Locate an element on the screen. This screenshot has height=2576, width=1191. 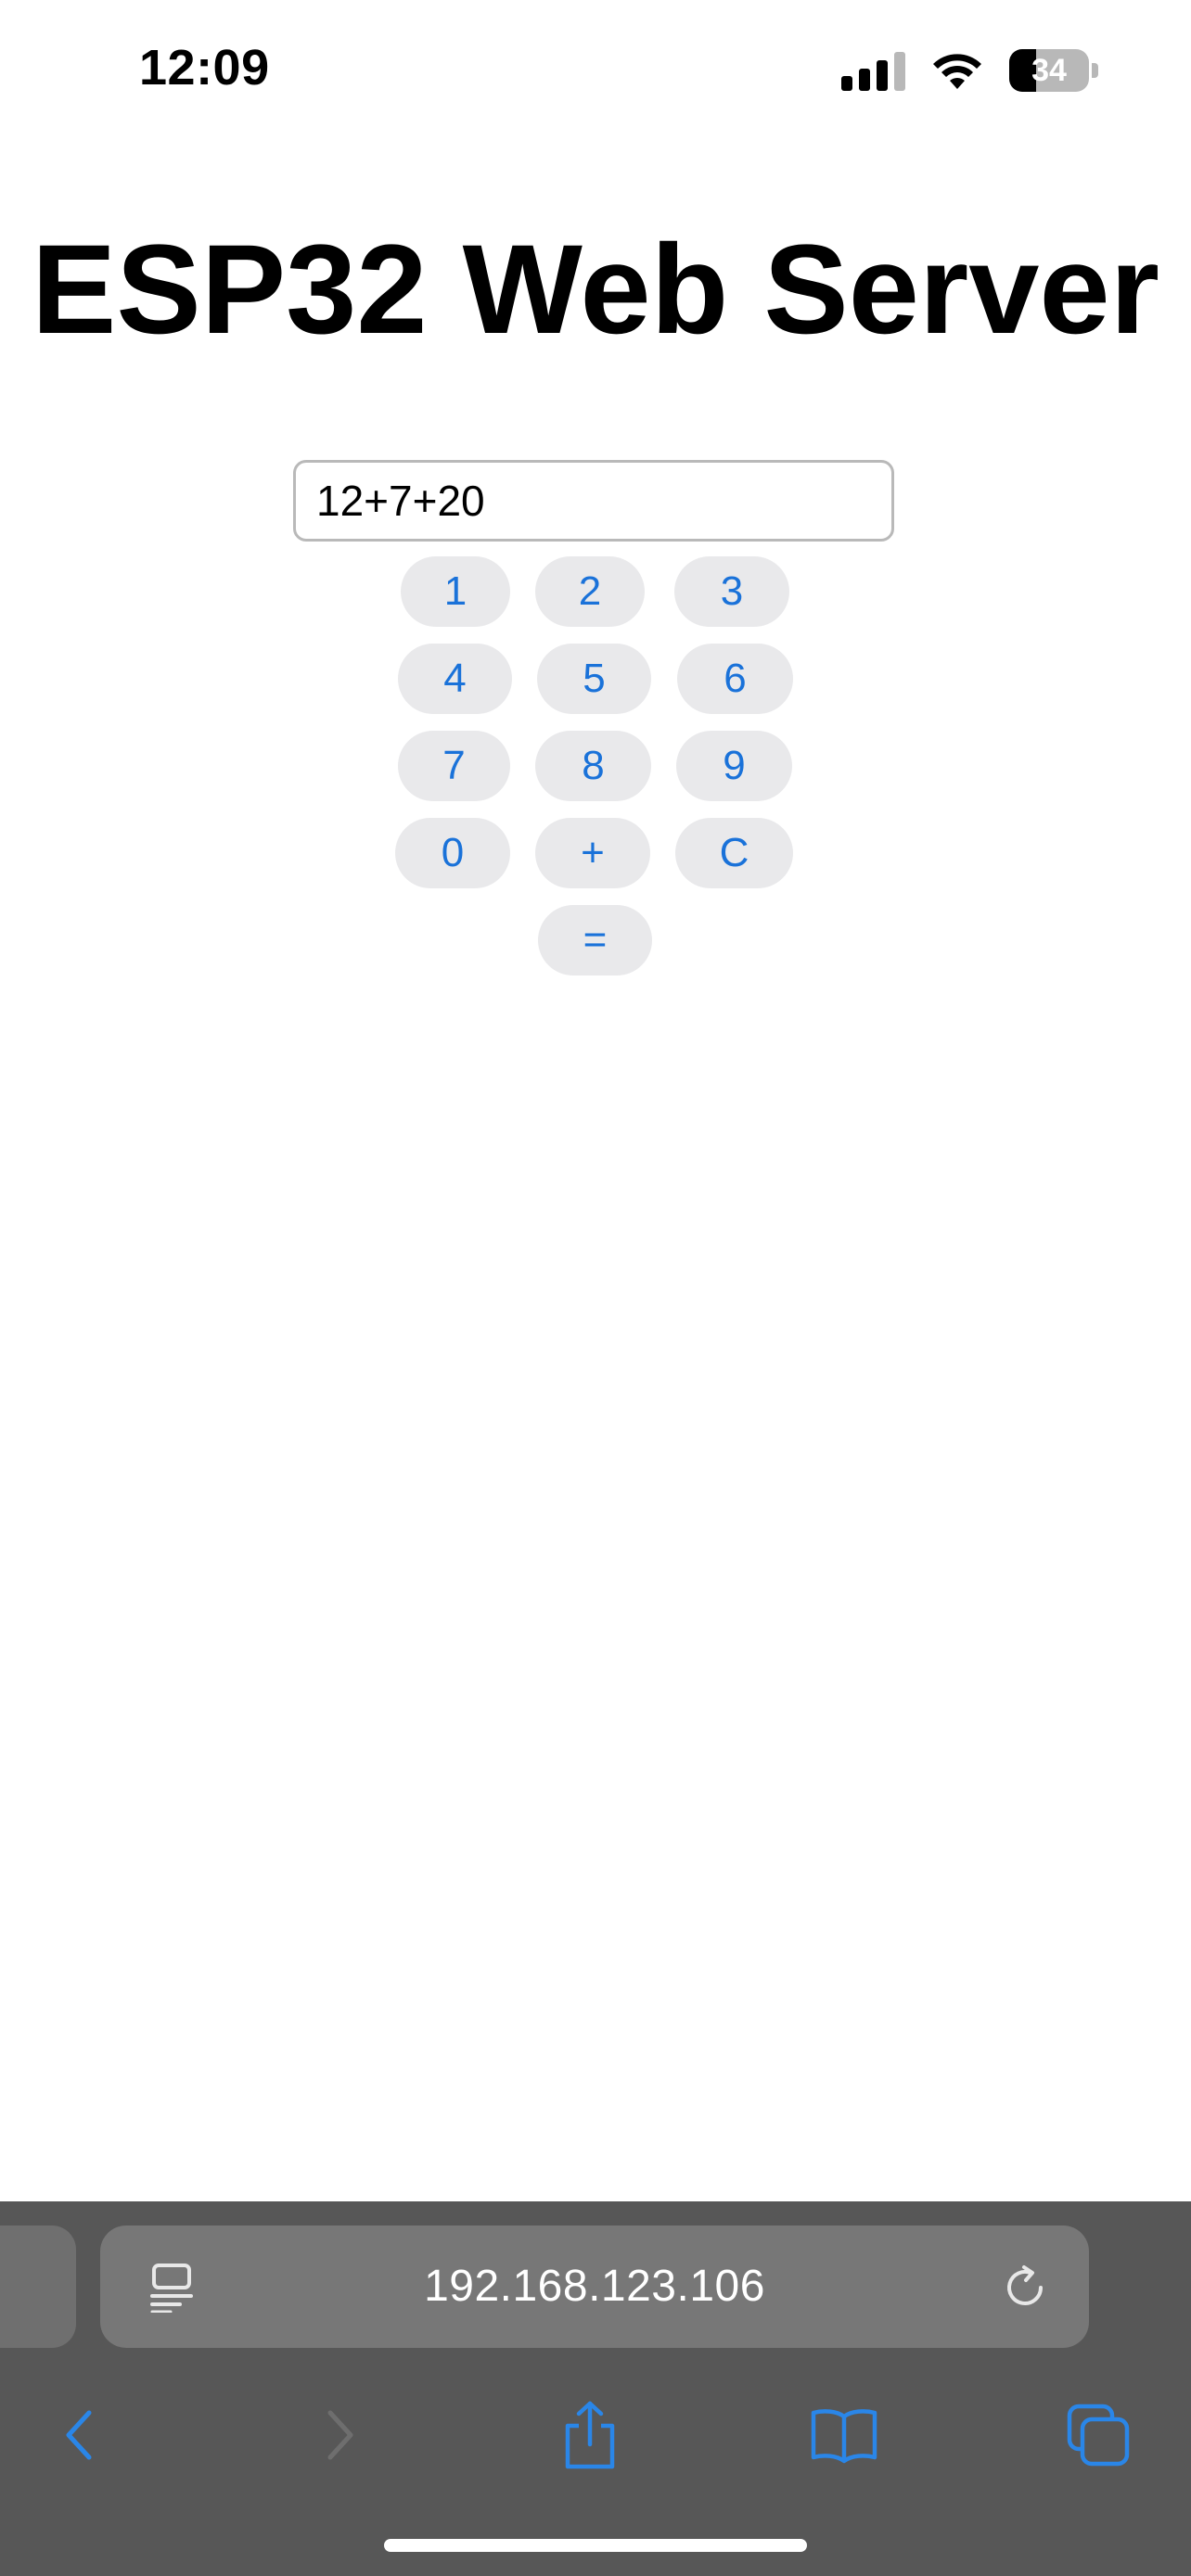
key-0-button: 0 is located at coordinates (452, 853).